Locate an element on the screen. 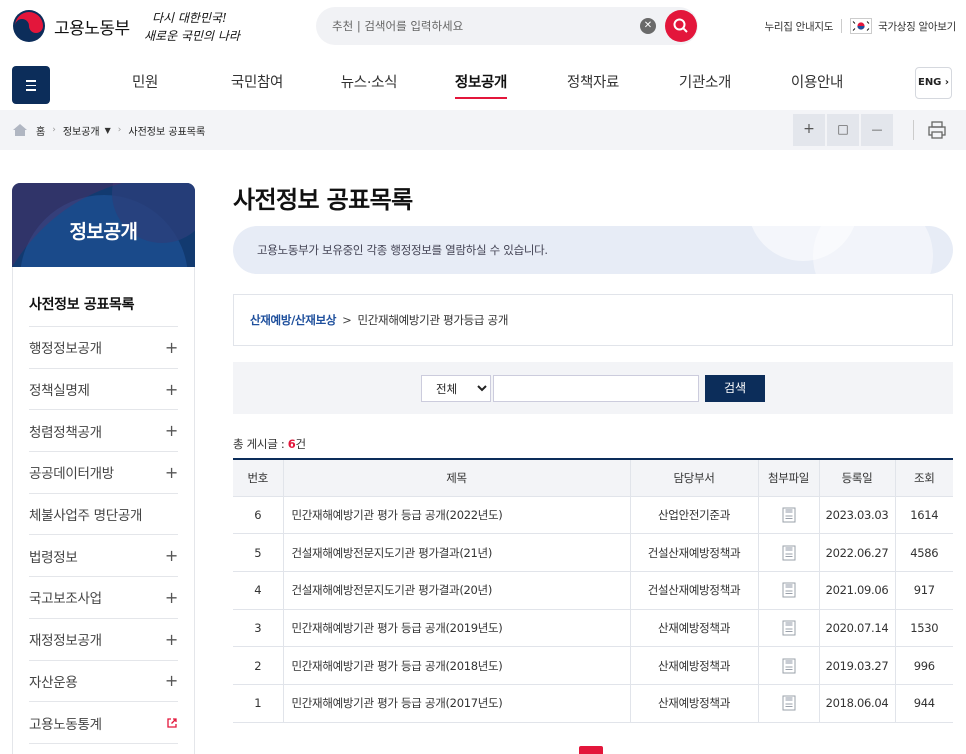 Image resolution: width=966 pixels, height=754 pixels. gnb-label: 국민참여 is located at coordinates (257, 83).